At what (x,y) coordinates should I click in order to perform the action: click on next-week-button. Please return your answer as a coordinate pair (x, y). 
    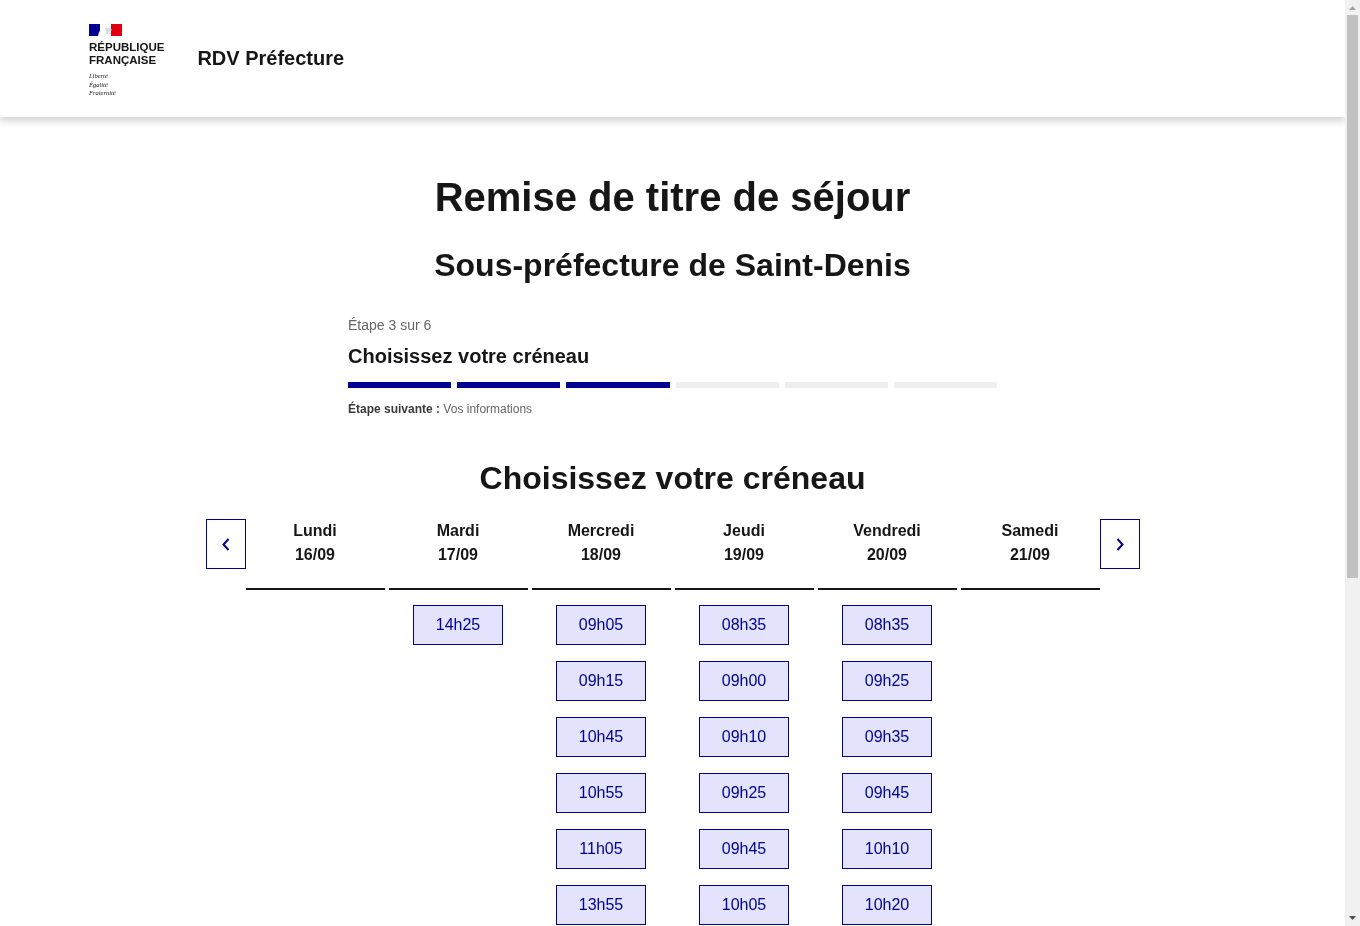
    Looking at the image, I should click on (1119, 544).